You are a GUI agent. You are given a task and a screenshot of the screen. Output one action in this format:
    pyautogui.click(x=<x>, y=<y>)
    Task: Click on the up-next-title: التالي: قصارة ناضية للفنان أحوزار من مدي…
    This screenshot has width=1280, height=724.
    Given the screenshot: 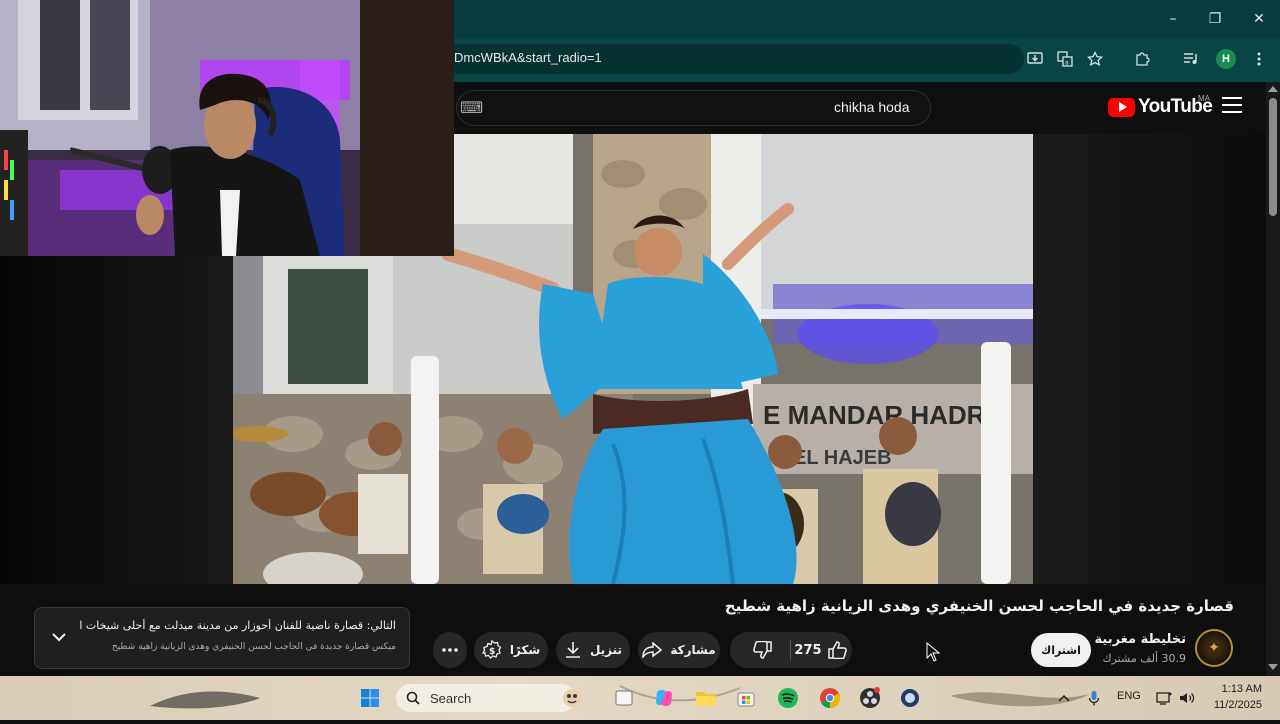 What is the action you would take?
    pyautogui.click(x=238, y=625)
    